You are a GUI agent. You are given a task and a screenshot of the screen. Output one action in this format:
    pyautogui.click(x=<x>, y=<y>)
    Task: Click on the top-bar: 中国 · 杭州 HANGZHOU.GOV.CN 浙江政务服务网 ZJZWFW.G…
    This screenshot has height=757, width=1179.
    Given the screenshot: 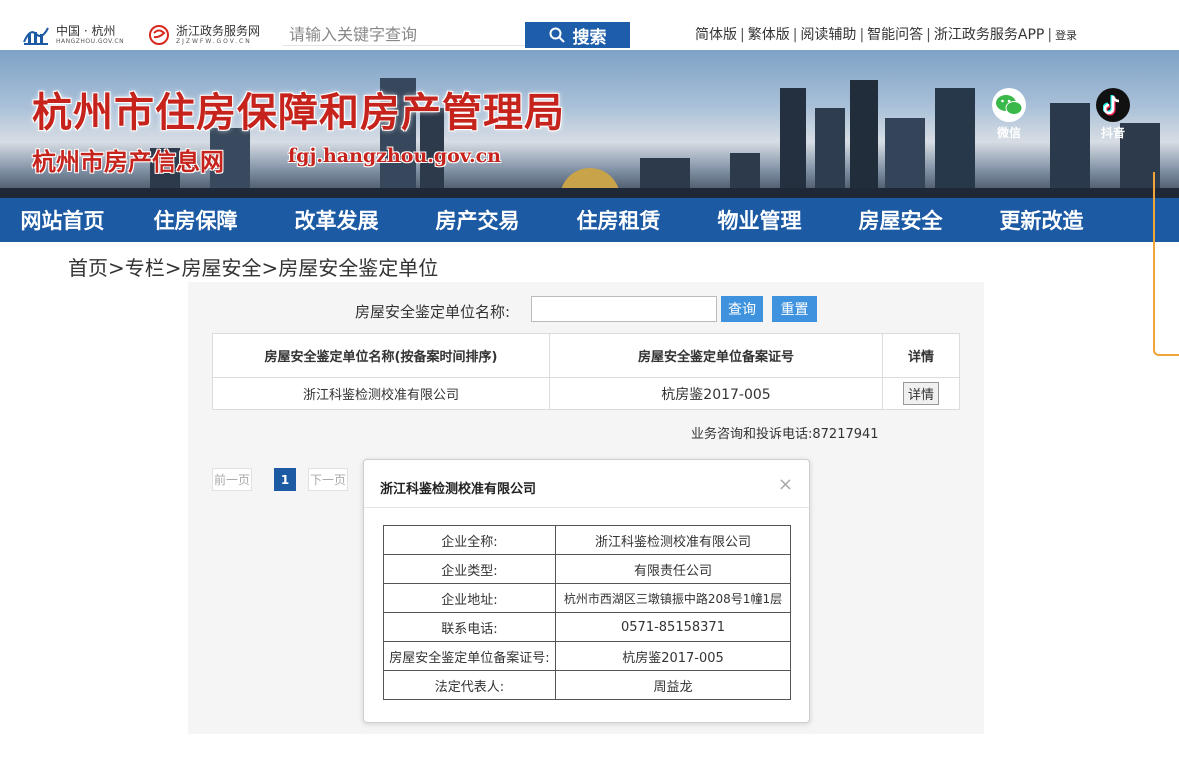 What is the action you would take?
    pyautogui.click(x=589, y=25)
    